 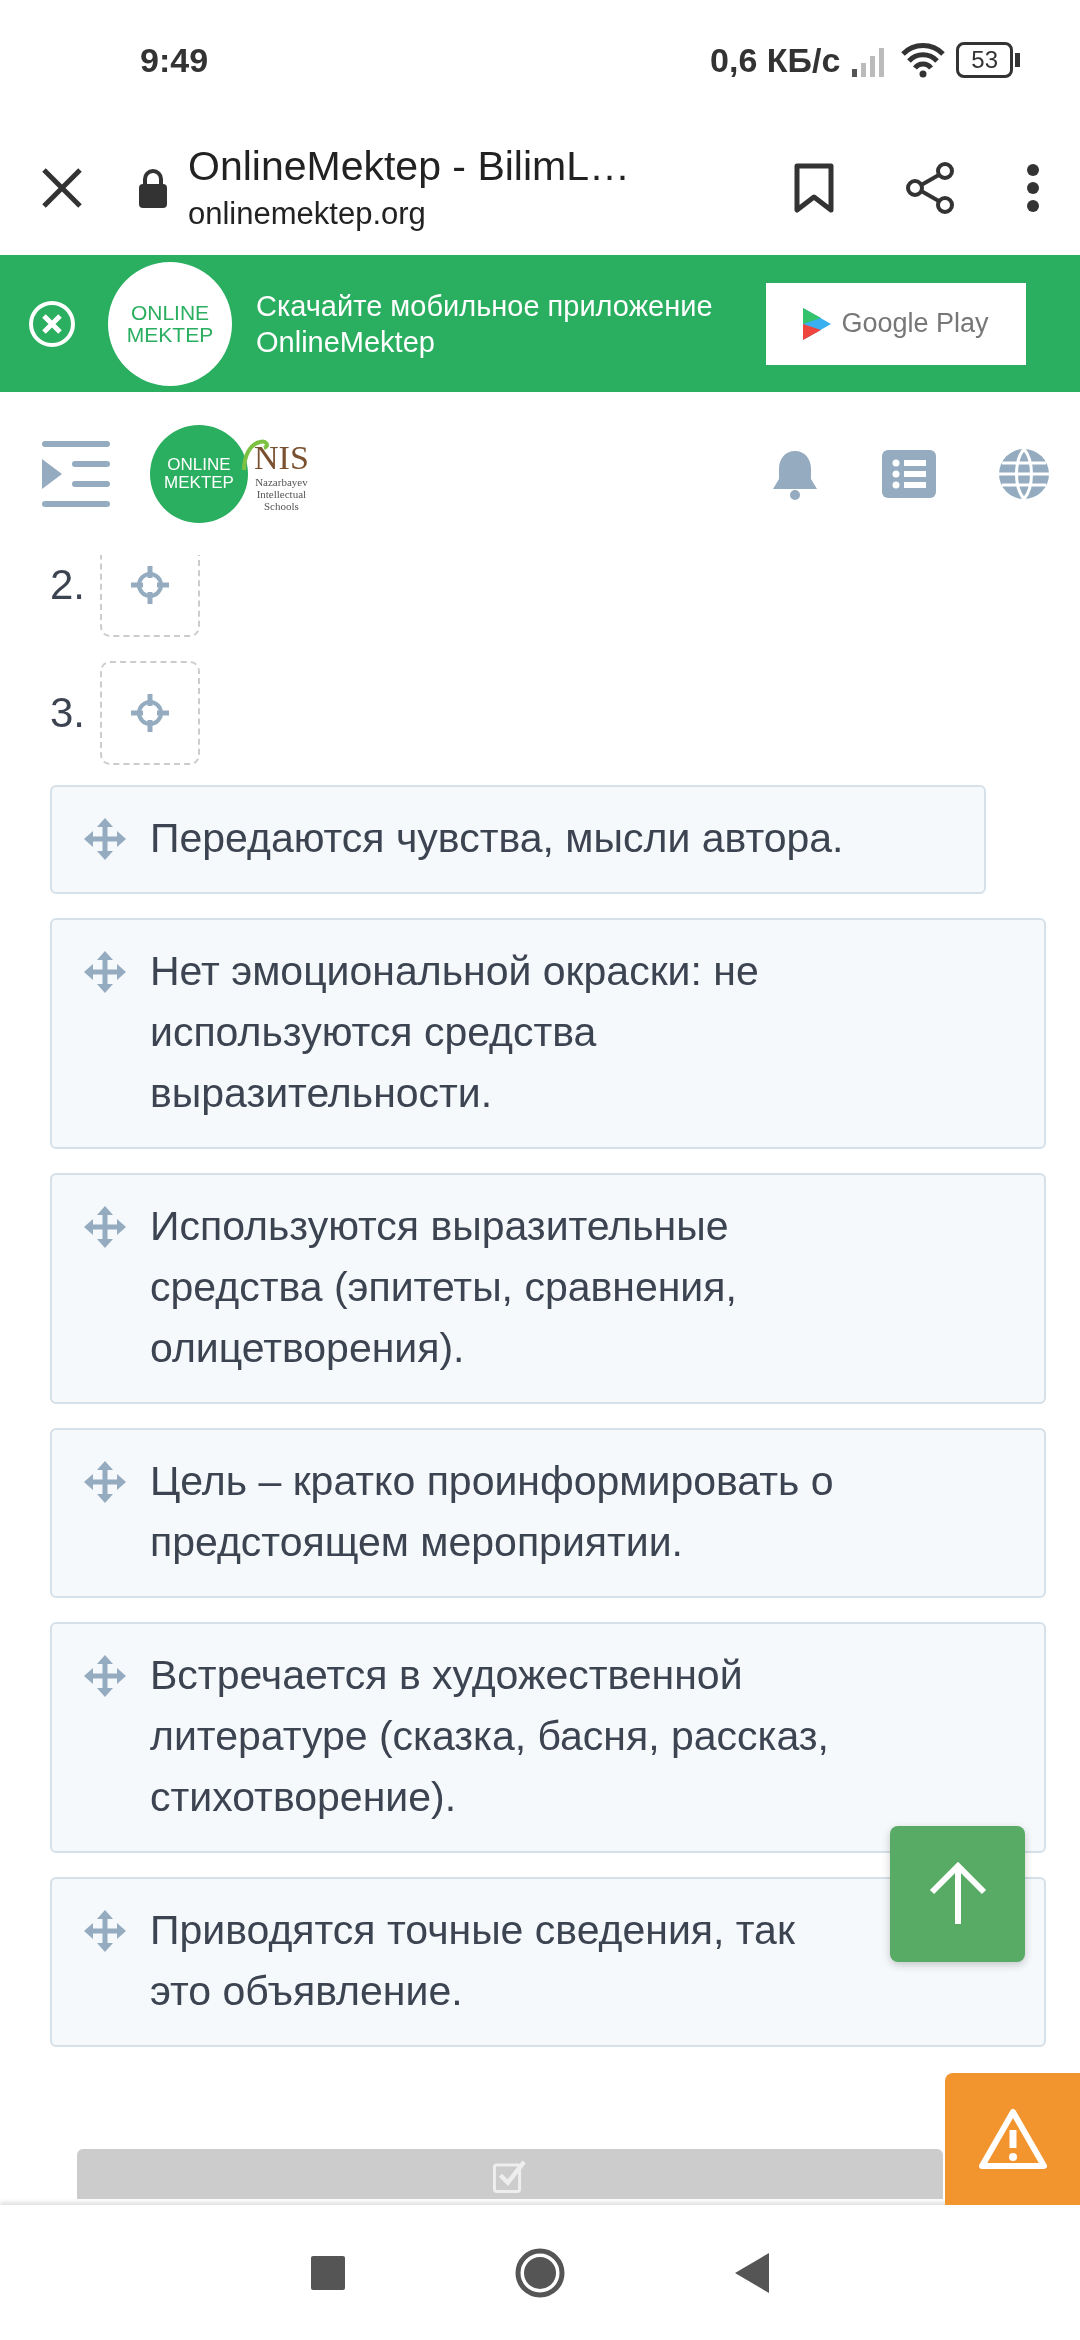 What do you see at coordinates (68, 713) in the screenshot?
I see `slot-number: 3.` at bounding box center [68, 713].